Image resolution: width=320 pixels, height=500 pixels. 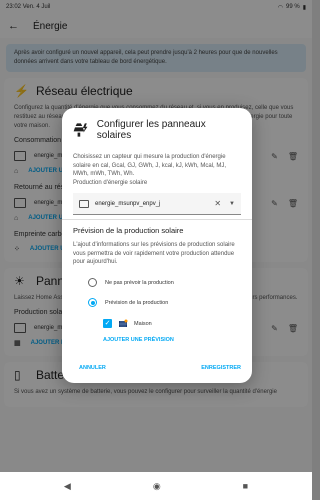 I want to click on option-no-forecast: Ne pas prévoir la production, so click(x=157, y=283).